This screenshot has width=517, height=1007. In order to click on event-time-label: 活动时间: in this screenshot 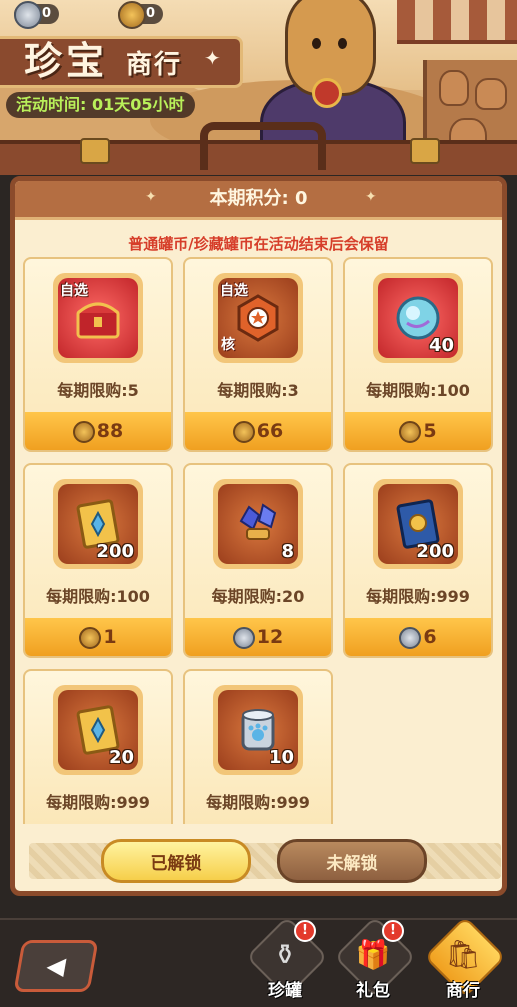, I will do `click(51, 104)`.